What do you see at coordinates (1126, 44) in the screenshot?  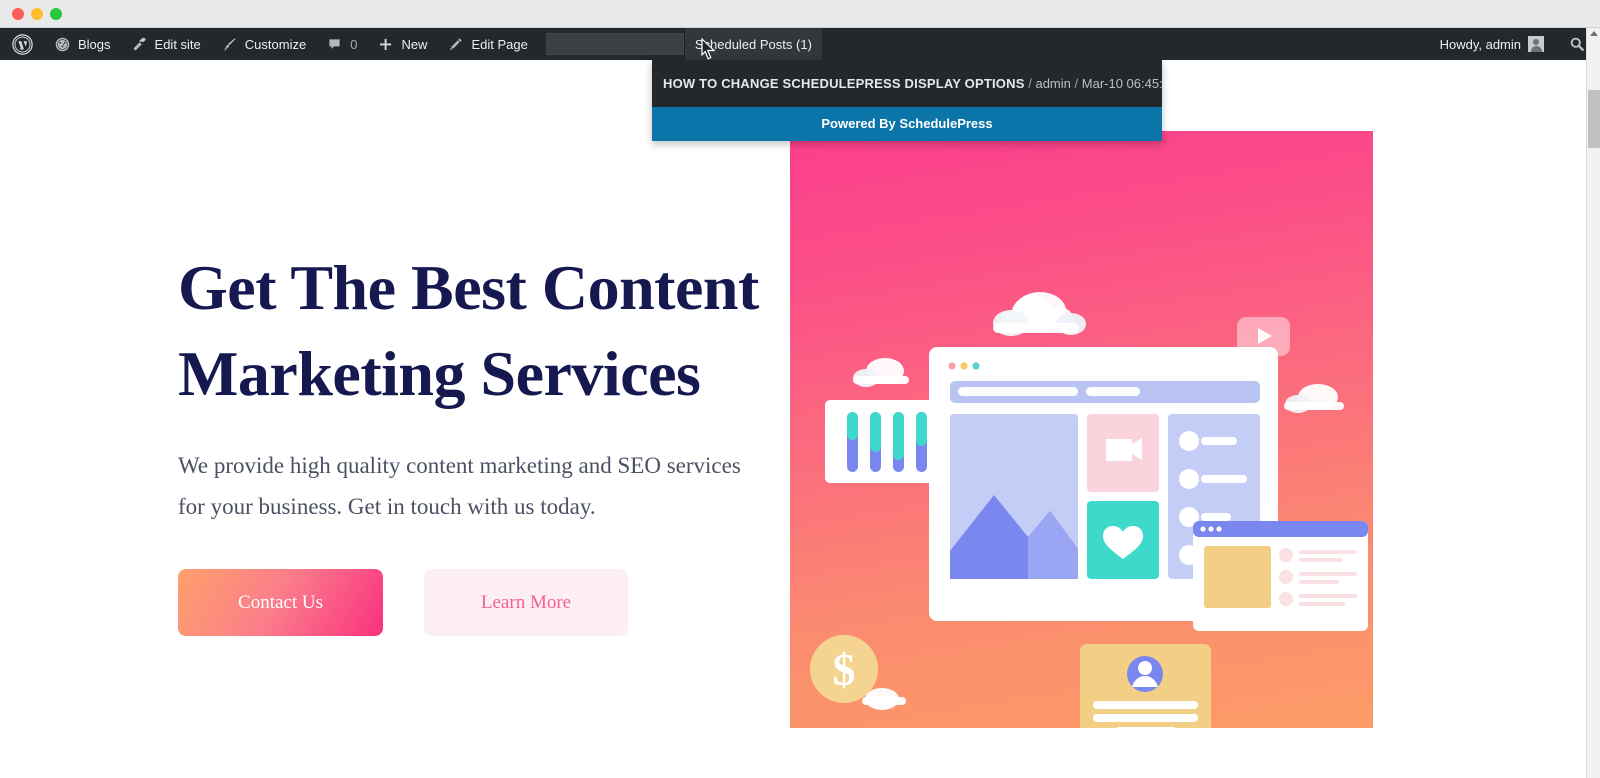 I see `adminbar-spacer` at bounding box center [1126, 44].